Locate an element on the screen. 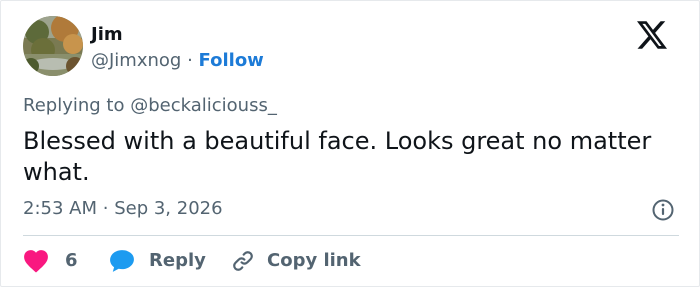 The image size is (700, 287). reply-context: Replying to @beckaliciouss_ is located at coordinates (150, 106).